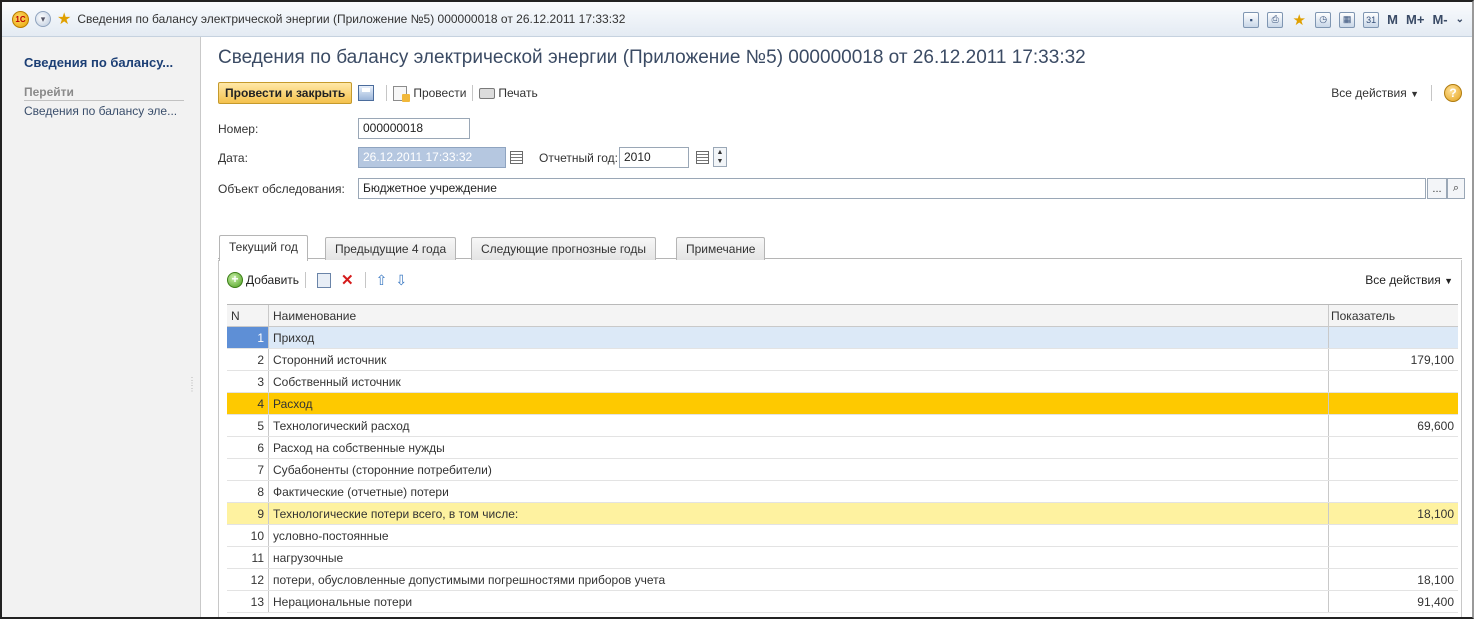 The width and height of the screenshot is (1474, 619). What do you see at coordinates (654, 157) in the screenshot?
I see `report-year-field: 2010` at bounding box center [654, 157].